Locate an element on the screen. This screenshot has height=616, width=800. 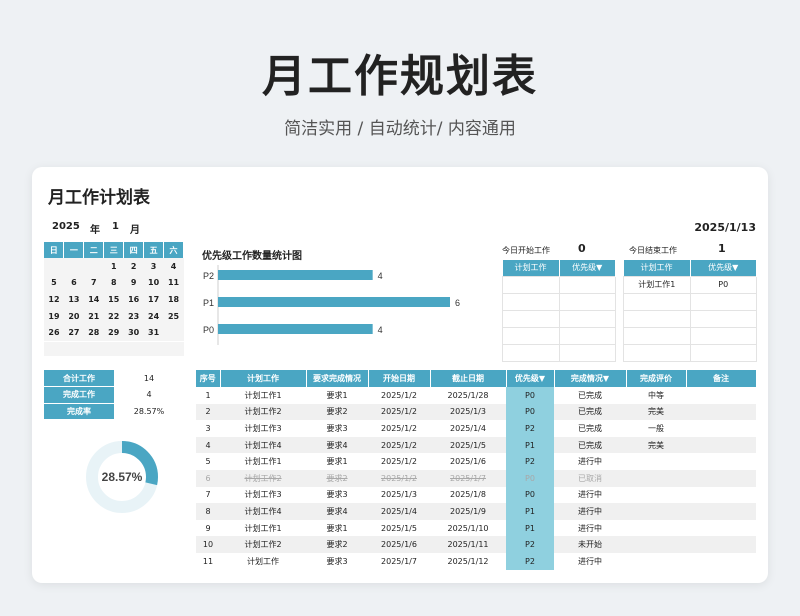
cell-start: 2025/1/3 is located at coordinates (399, 495).